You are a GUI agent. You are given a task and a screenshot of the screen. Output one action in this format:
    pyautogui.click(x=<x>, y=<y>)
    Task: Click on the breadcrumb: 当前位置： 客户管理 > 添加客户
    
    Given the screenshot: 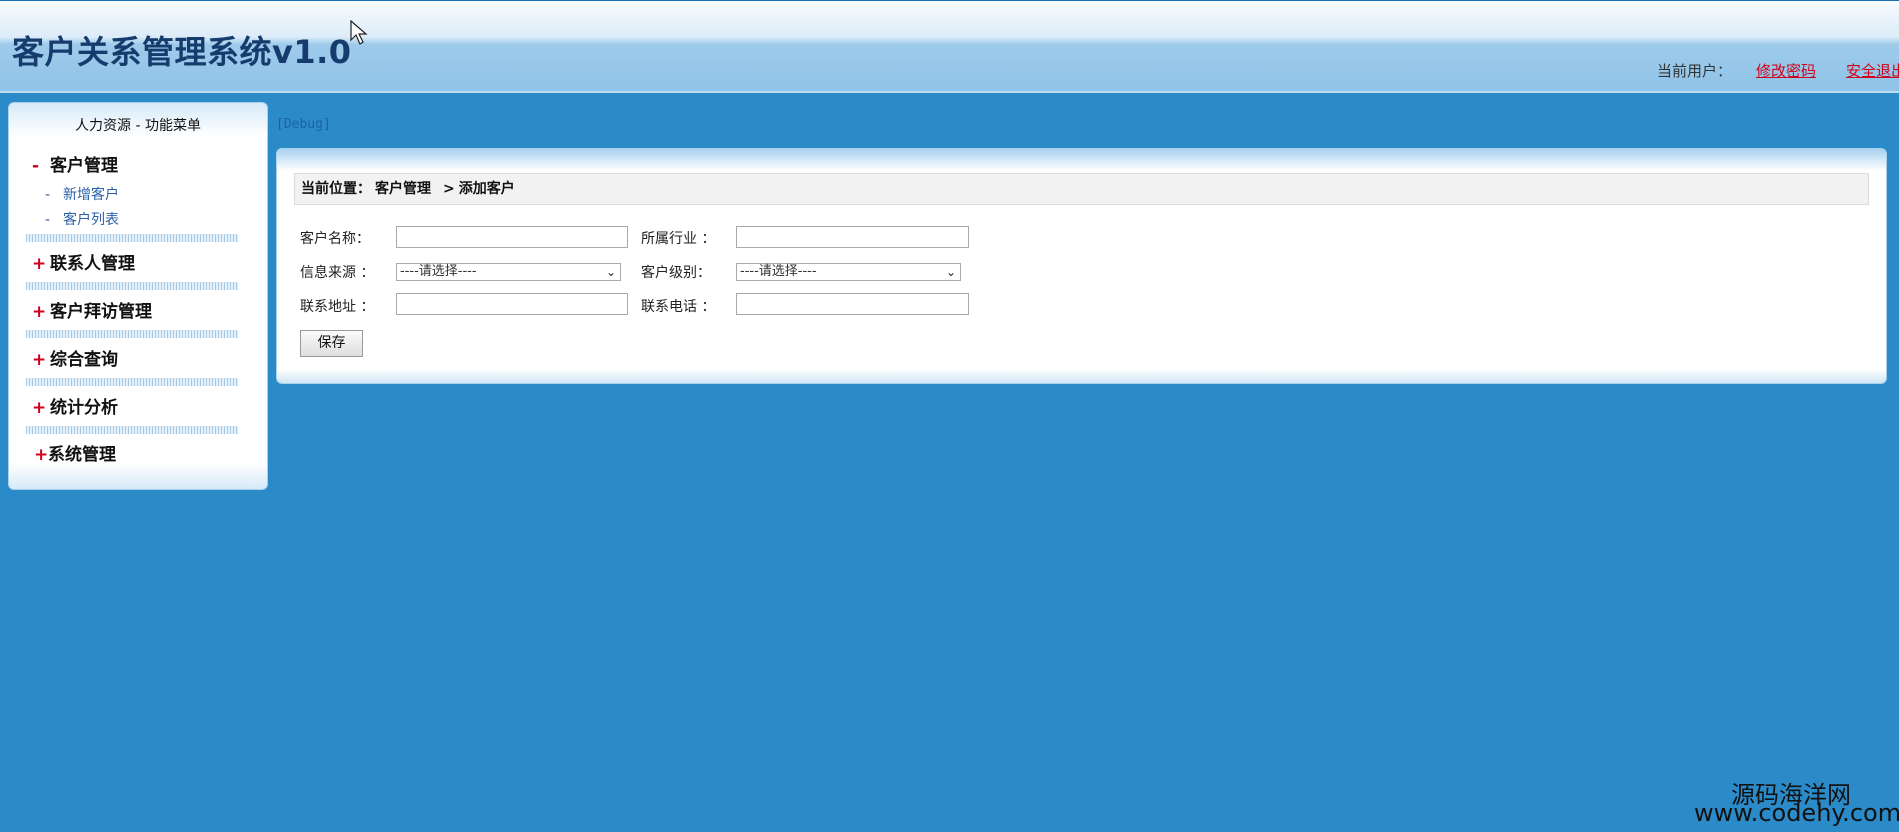 What is the action you would take?
    pyautogui.click(x=1081, y=189)
    